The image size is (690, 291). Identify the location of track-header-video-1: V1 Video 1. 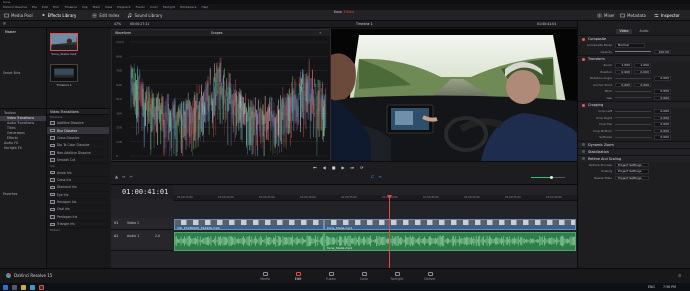
(142, 224).